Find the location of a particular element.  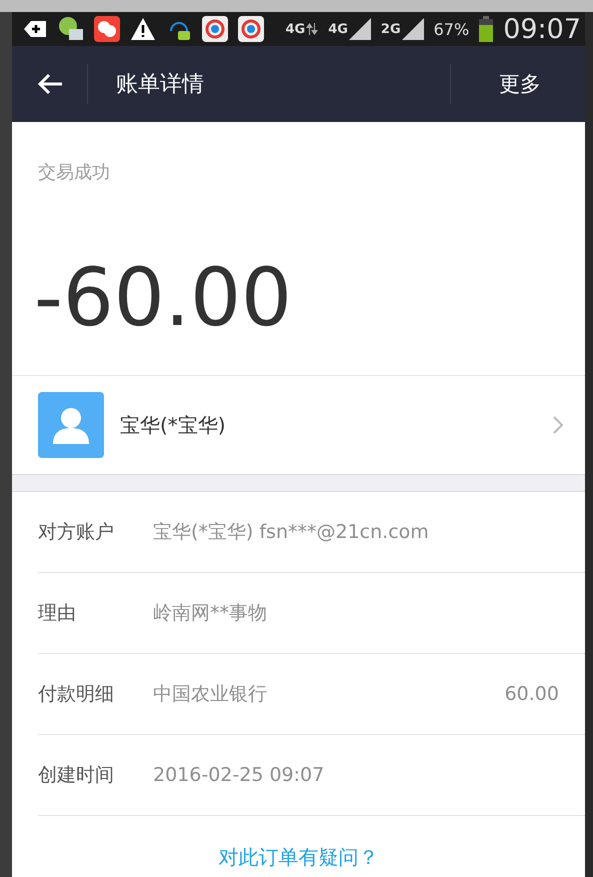

page-title: 账单详情 is located at coordinates (160, 85).